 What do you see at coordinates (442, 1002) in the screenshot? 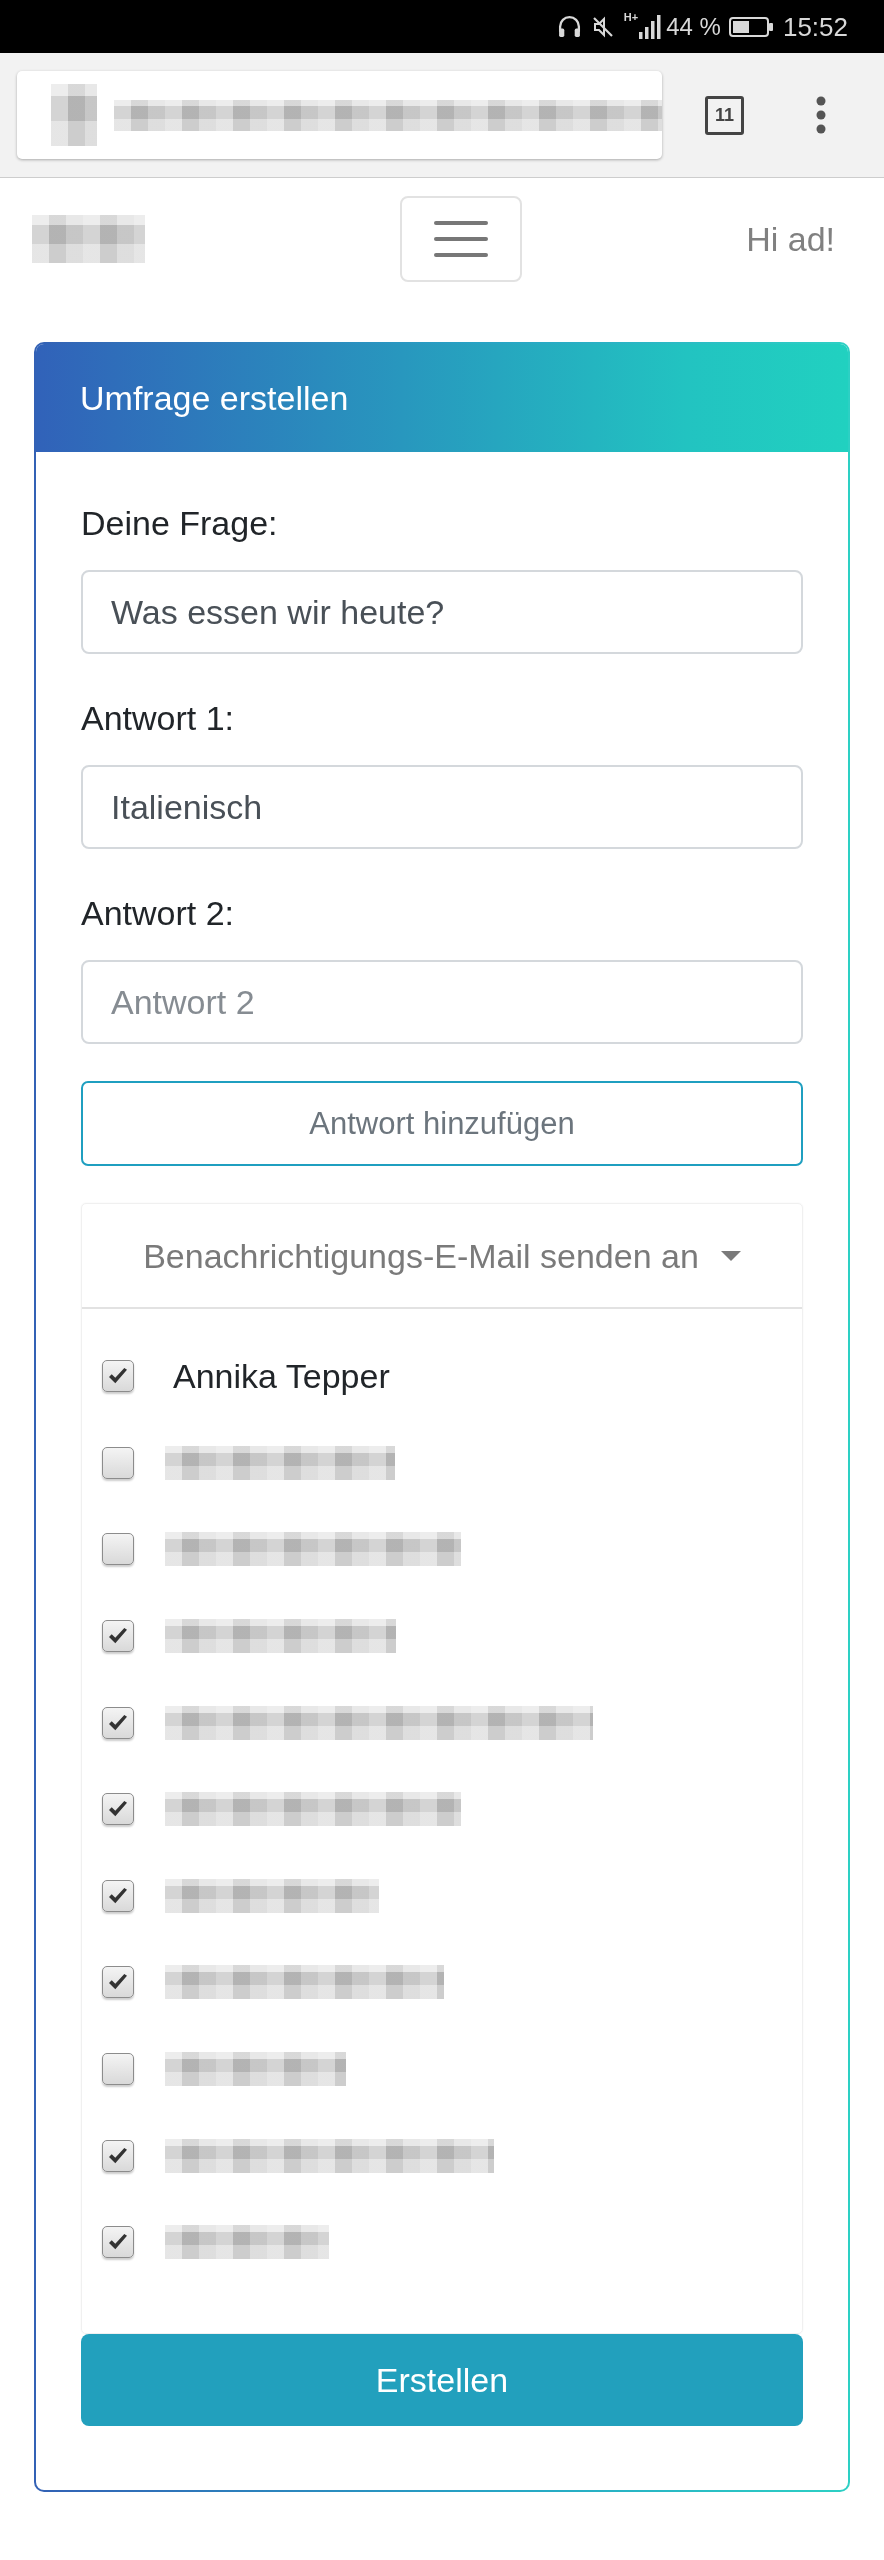
I see `text-input: Antwort 2` at bounding box center [442, 1002].